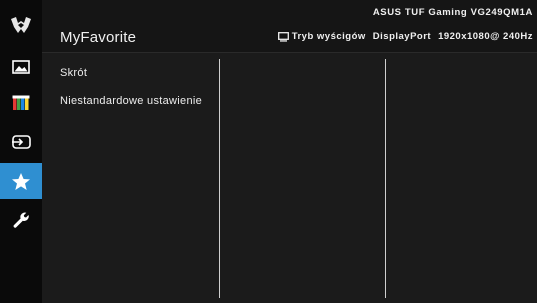  I want to click on monitor-icon, so click(283, 36).